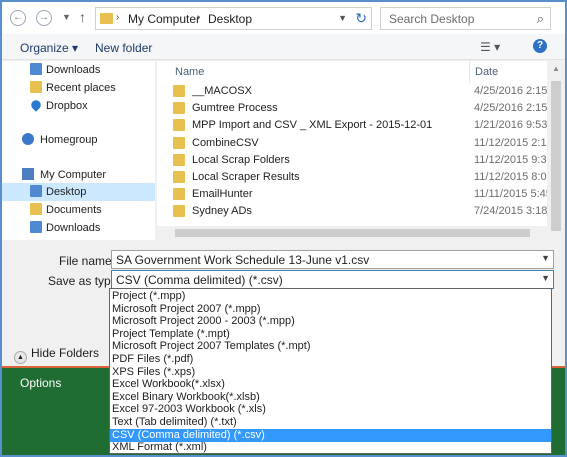  What do you see at coordinates (486, 72) in the screenshot?
I see `column-header-date: Date` at bounding box center [486, 72].